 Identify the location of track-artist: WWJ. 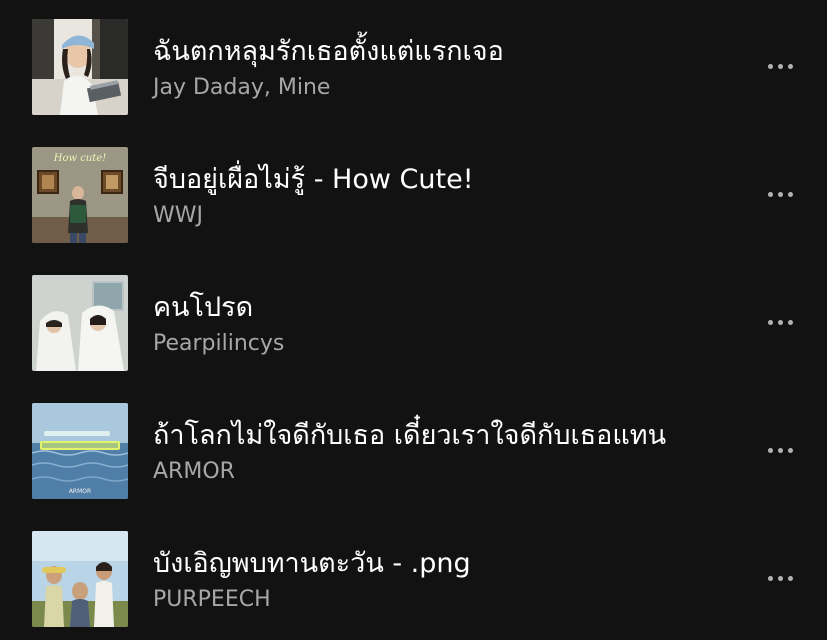
(178, 216).